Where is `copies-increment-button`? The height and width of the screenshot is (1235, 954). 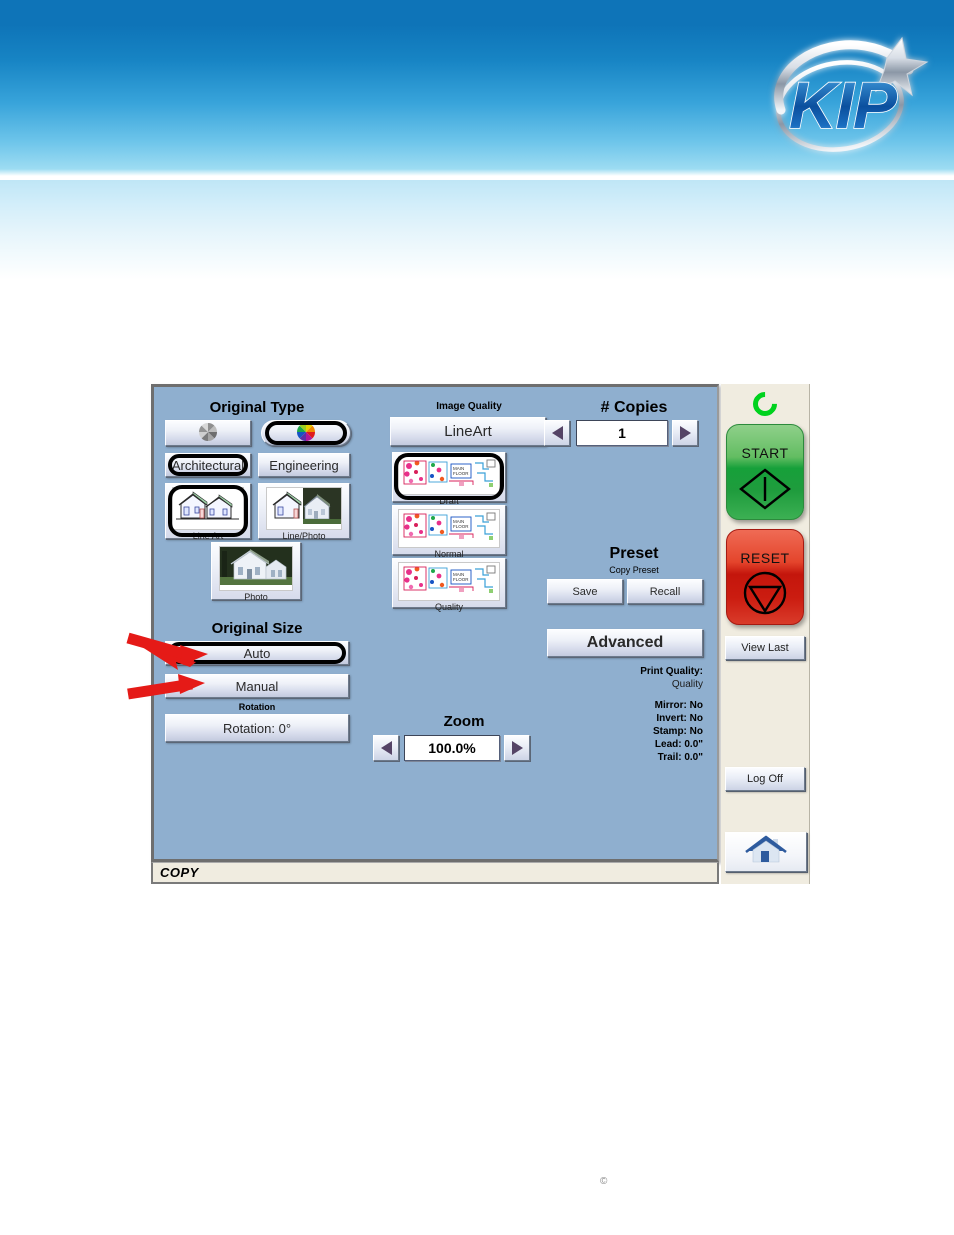
copies-increment-button is located at coordinates (685, 433).